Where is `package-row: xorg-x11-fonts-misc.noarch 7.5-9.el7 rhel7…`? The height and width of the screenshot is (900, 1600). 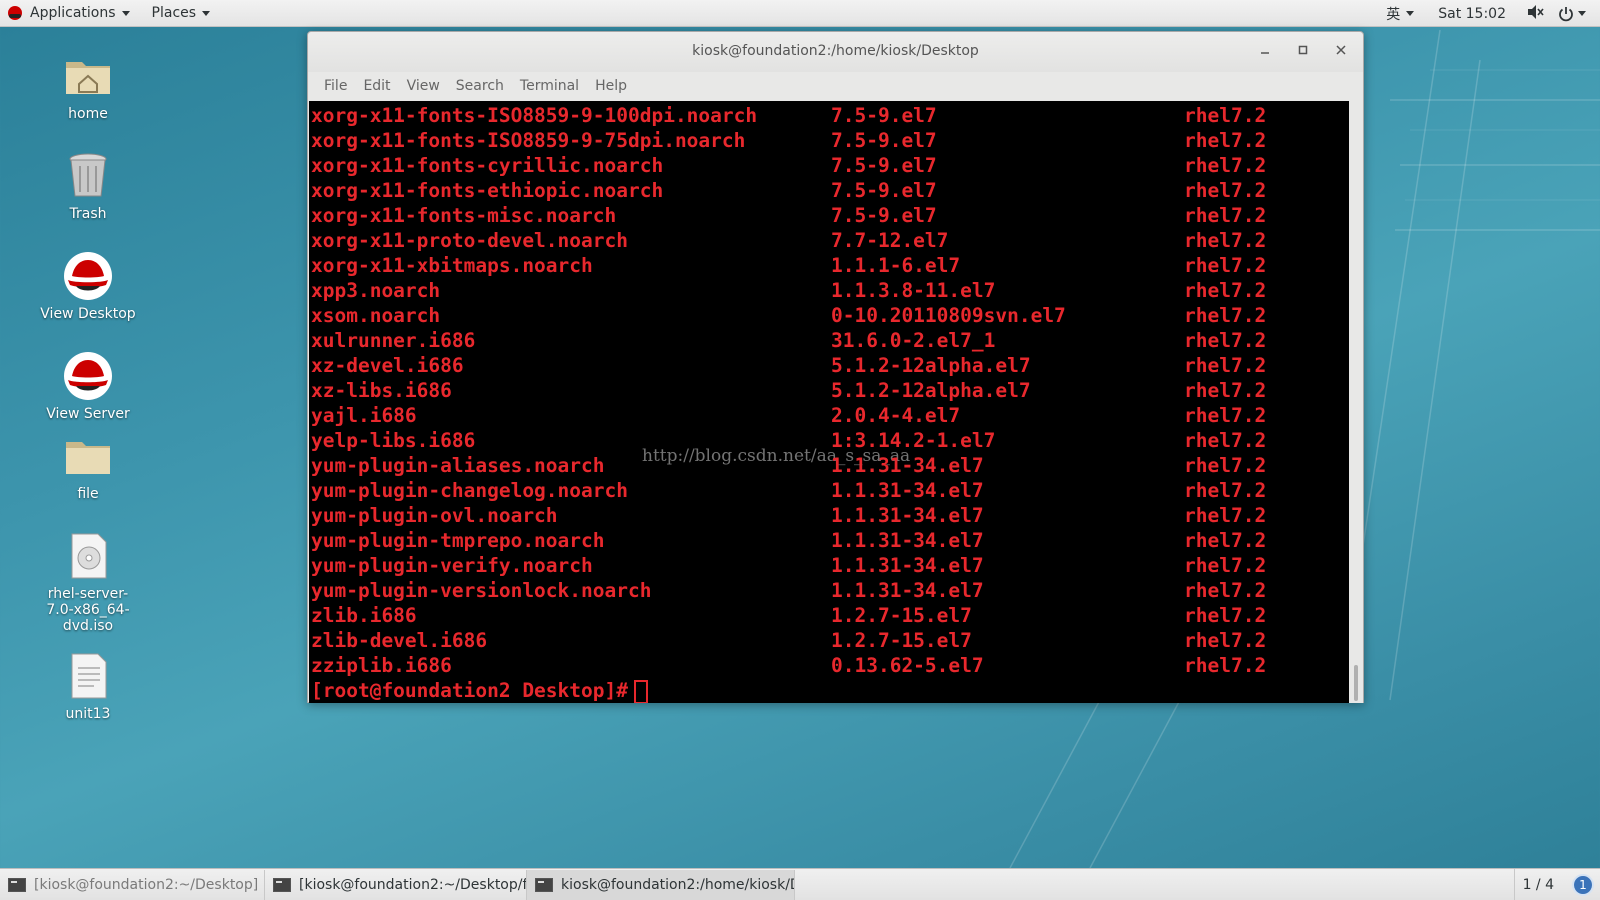
package-row: xorg-x11-fonts-misc.noarch 7.5-9.el7 rhel7… is located at coordinates (830, 215).